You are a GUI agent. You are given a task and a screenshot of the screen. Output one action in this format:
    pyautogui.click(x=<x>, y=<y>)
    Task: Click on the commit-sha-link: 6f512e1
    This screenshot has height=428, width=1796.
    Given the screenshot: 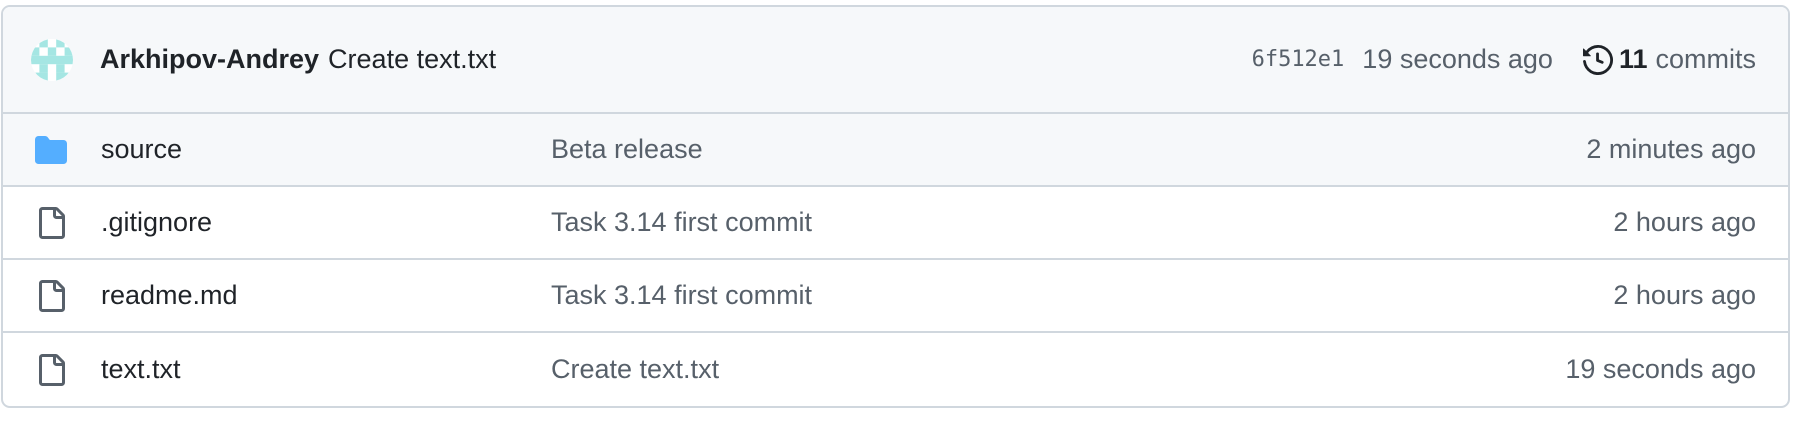 What is the action you would take?
    pyautogui.click(x=1298, y=59)
    